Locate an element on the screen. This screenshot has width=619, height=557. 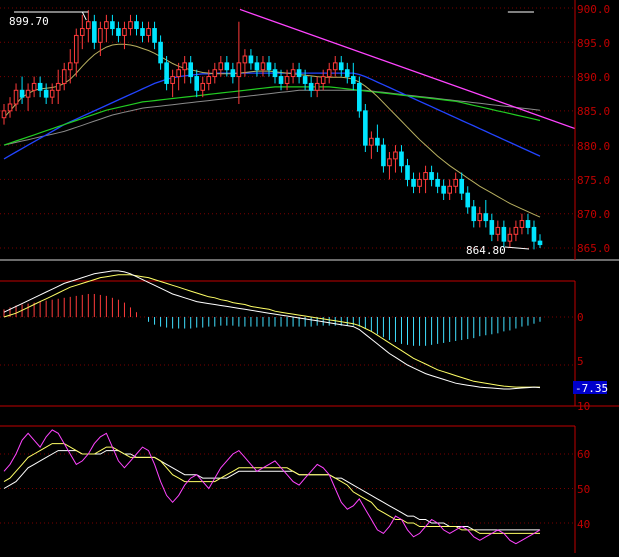
trend-line is located at coordinates (407, 69).